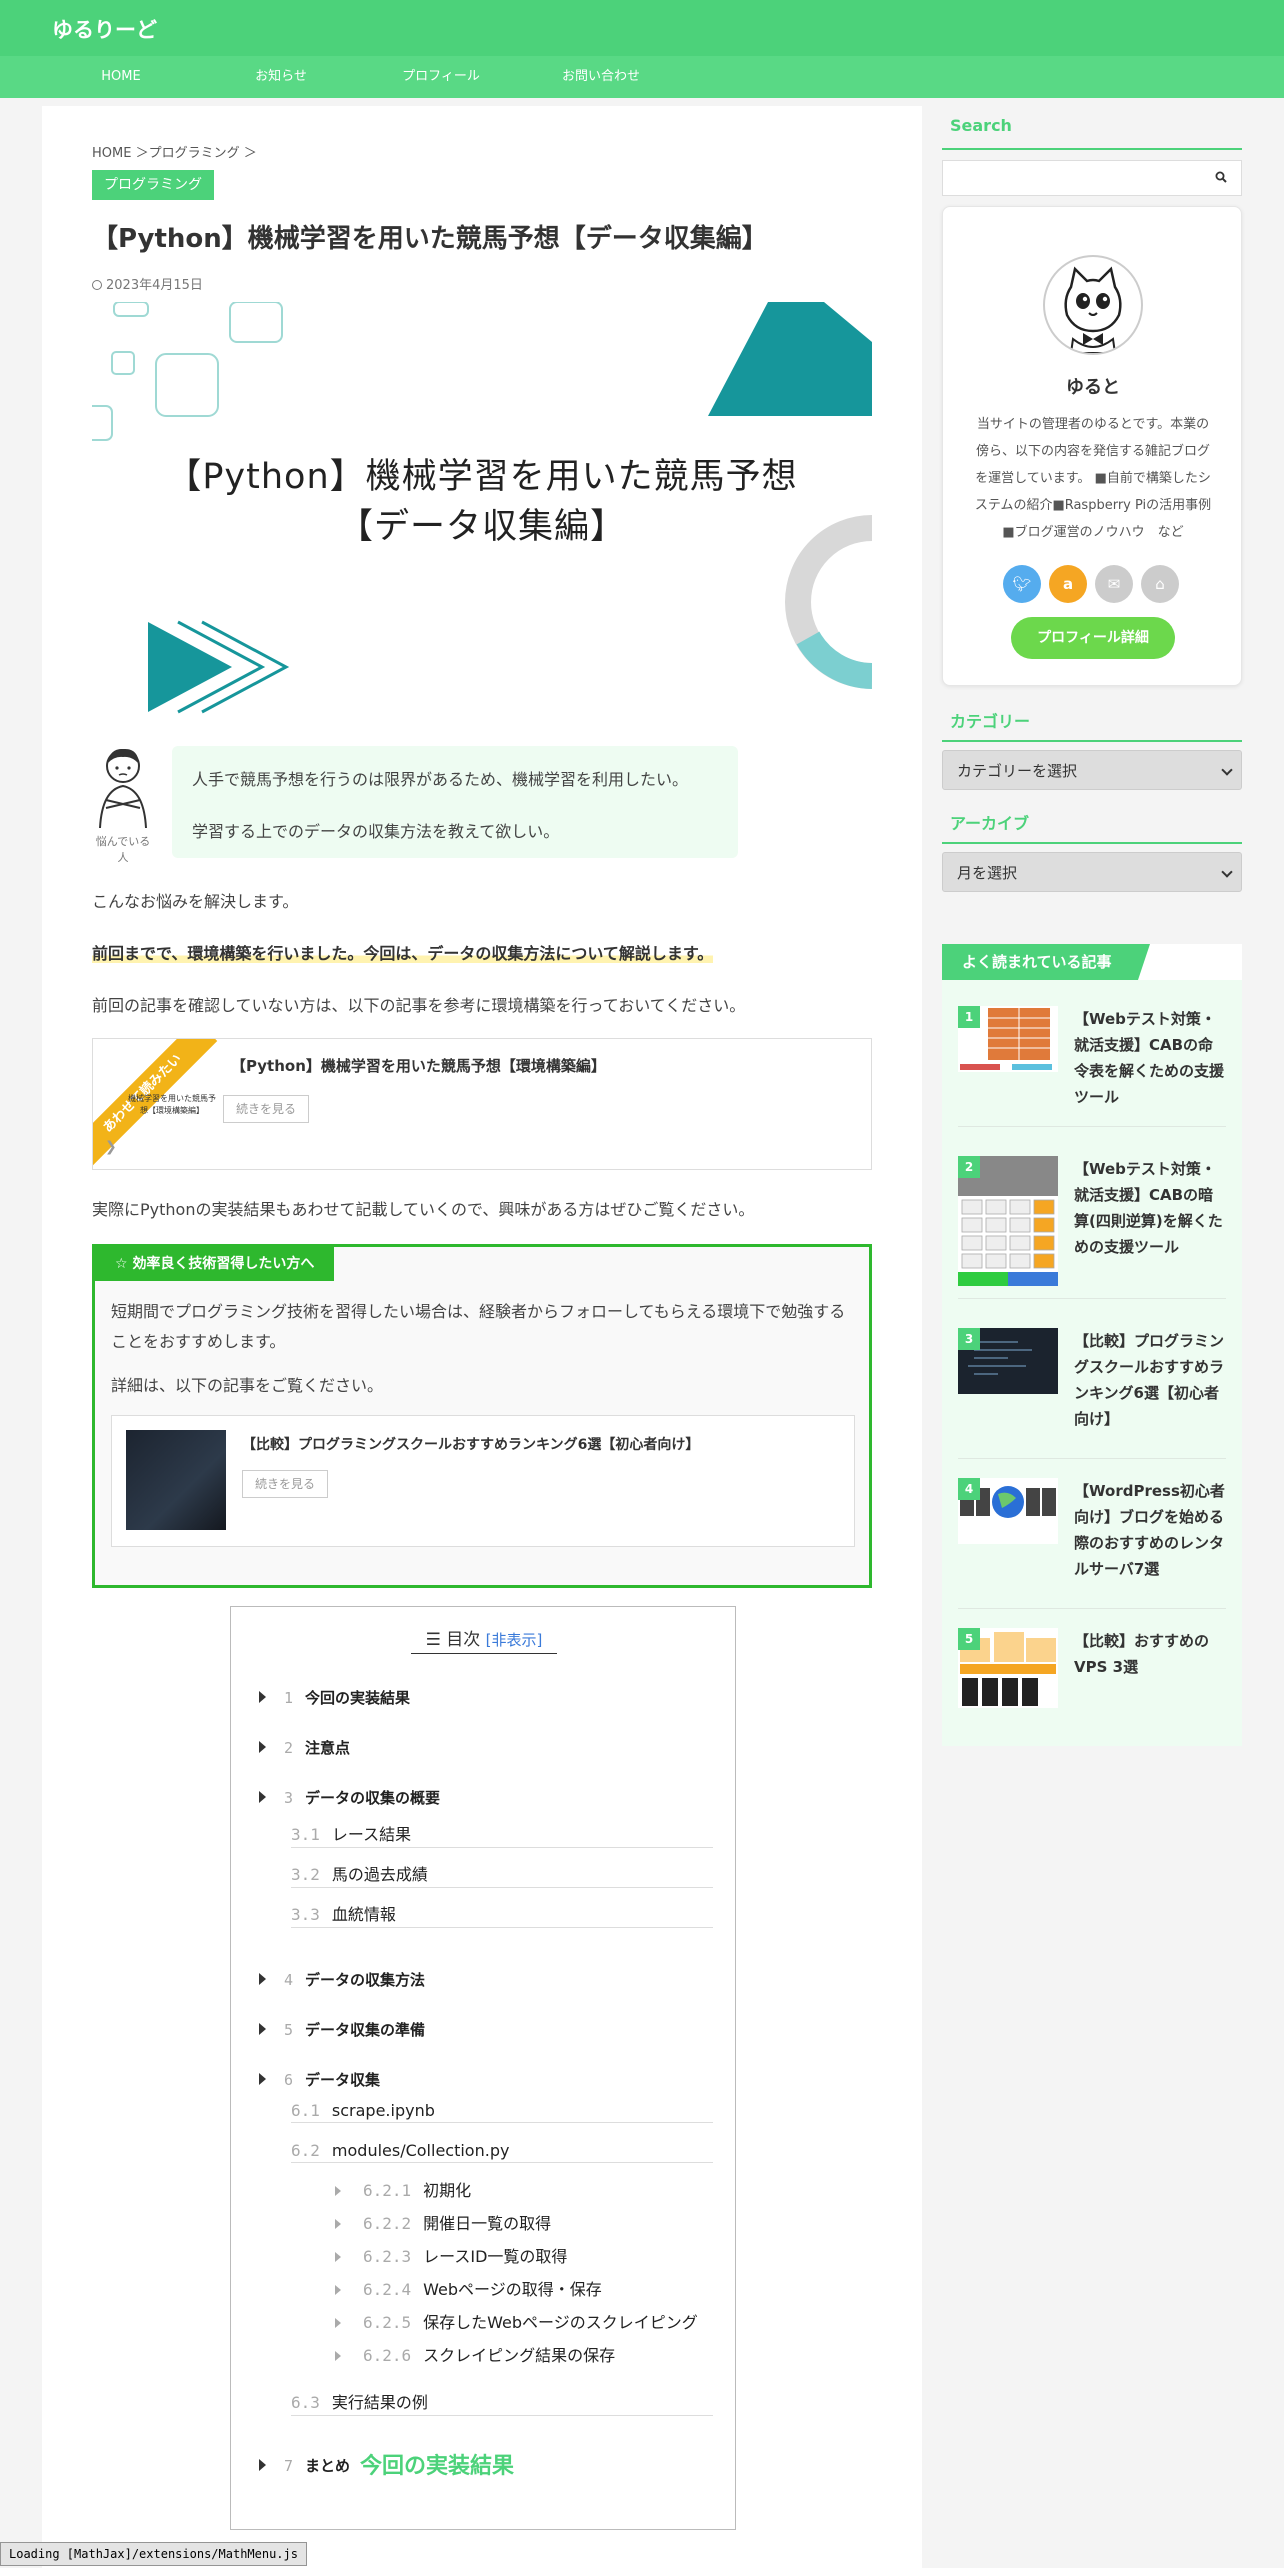 The image size is (1284, 2568). I want to click on post-title: 【Webテスト対策・就活支援】CABの命令表を解くための支援ツール, so click(1150, 1058).